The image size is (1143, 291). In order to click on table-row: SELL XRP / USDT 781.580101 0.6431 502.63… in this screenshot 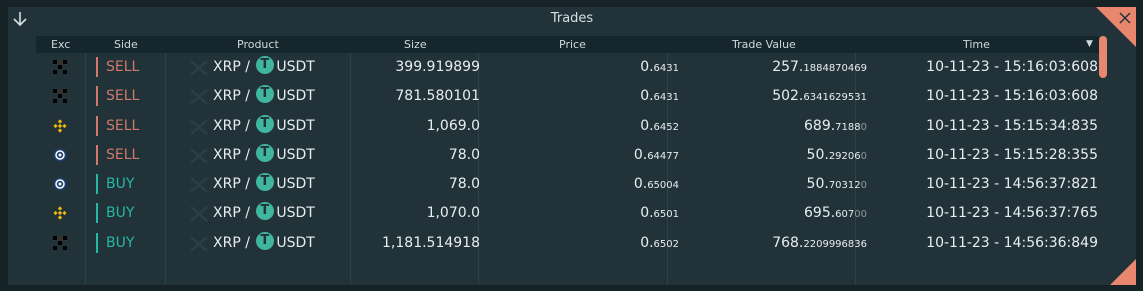, I will do `click(567, 95)`.